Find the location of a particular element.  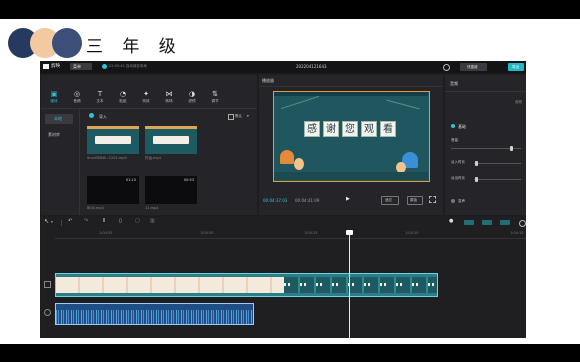

import-button: 导入 is located at coordinates (103, 116).